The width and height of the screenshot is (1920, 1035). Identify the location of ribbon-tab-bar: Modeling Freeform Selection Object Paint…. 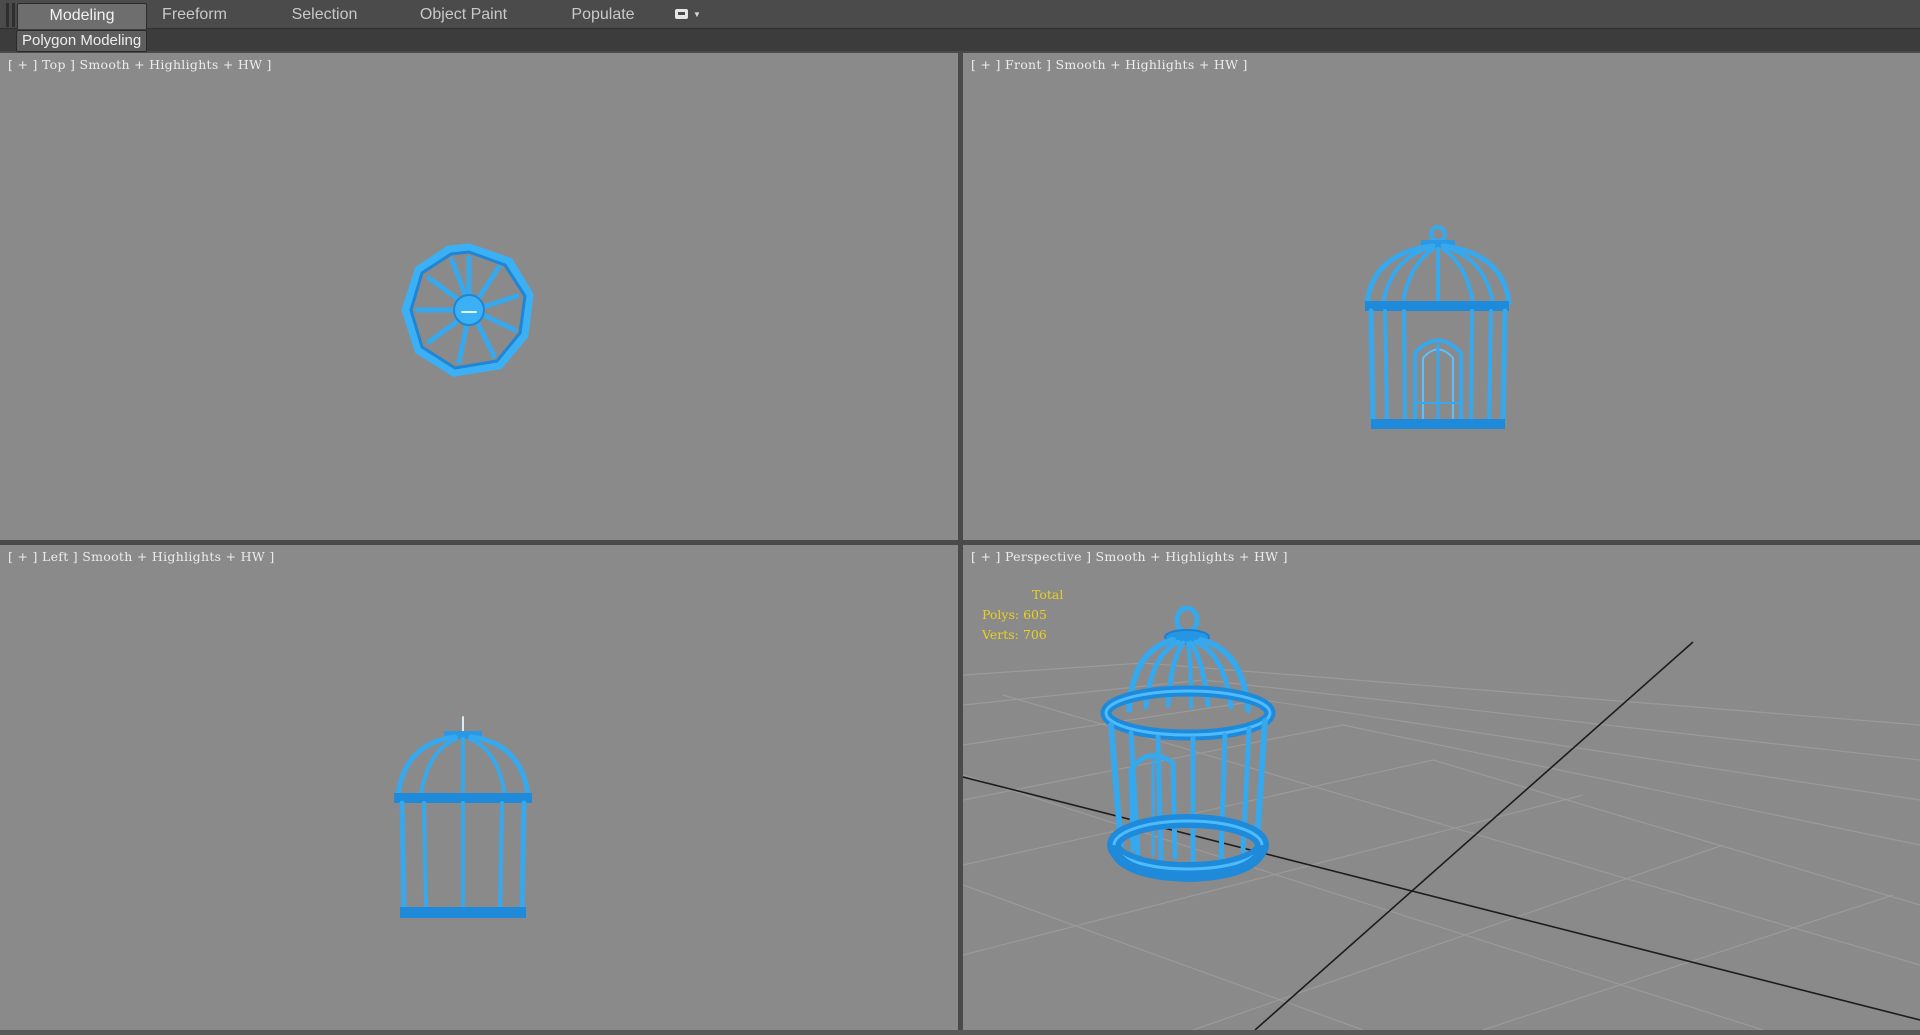
(960, 14).